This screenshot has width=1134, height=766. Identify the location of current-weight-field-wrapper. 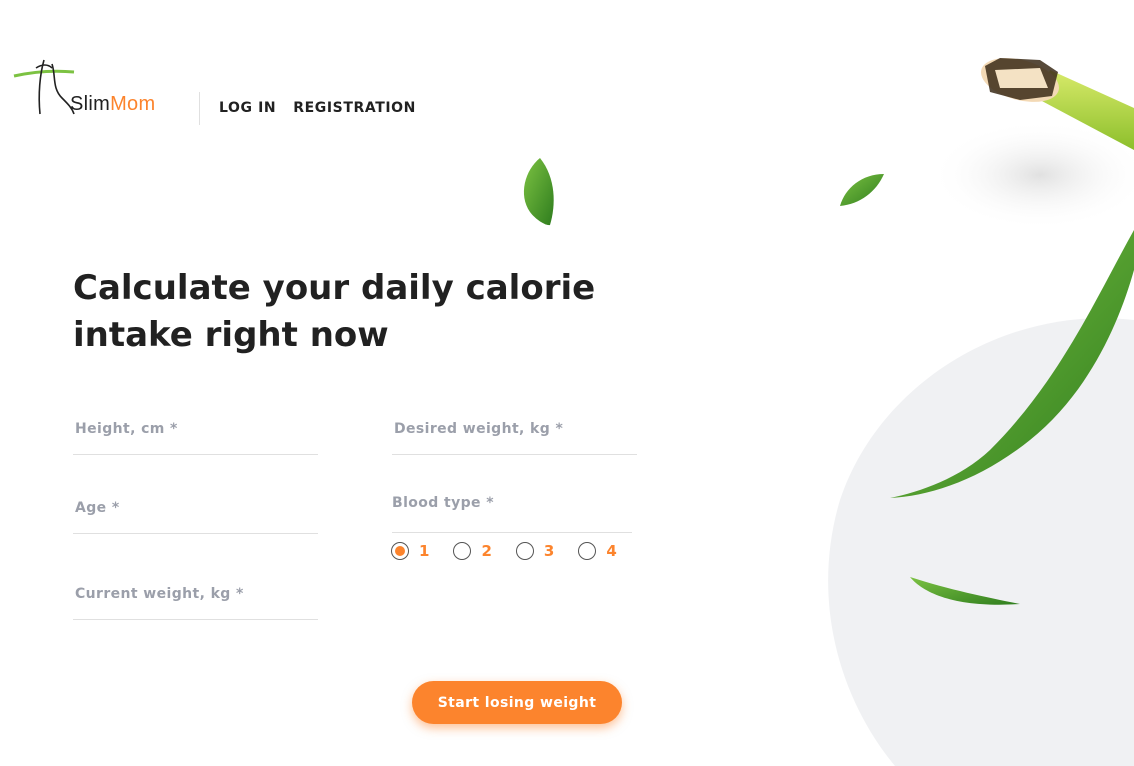
(195, 601).